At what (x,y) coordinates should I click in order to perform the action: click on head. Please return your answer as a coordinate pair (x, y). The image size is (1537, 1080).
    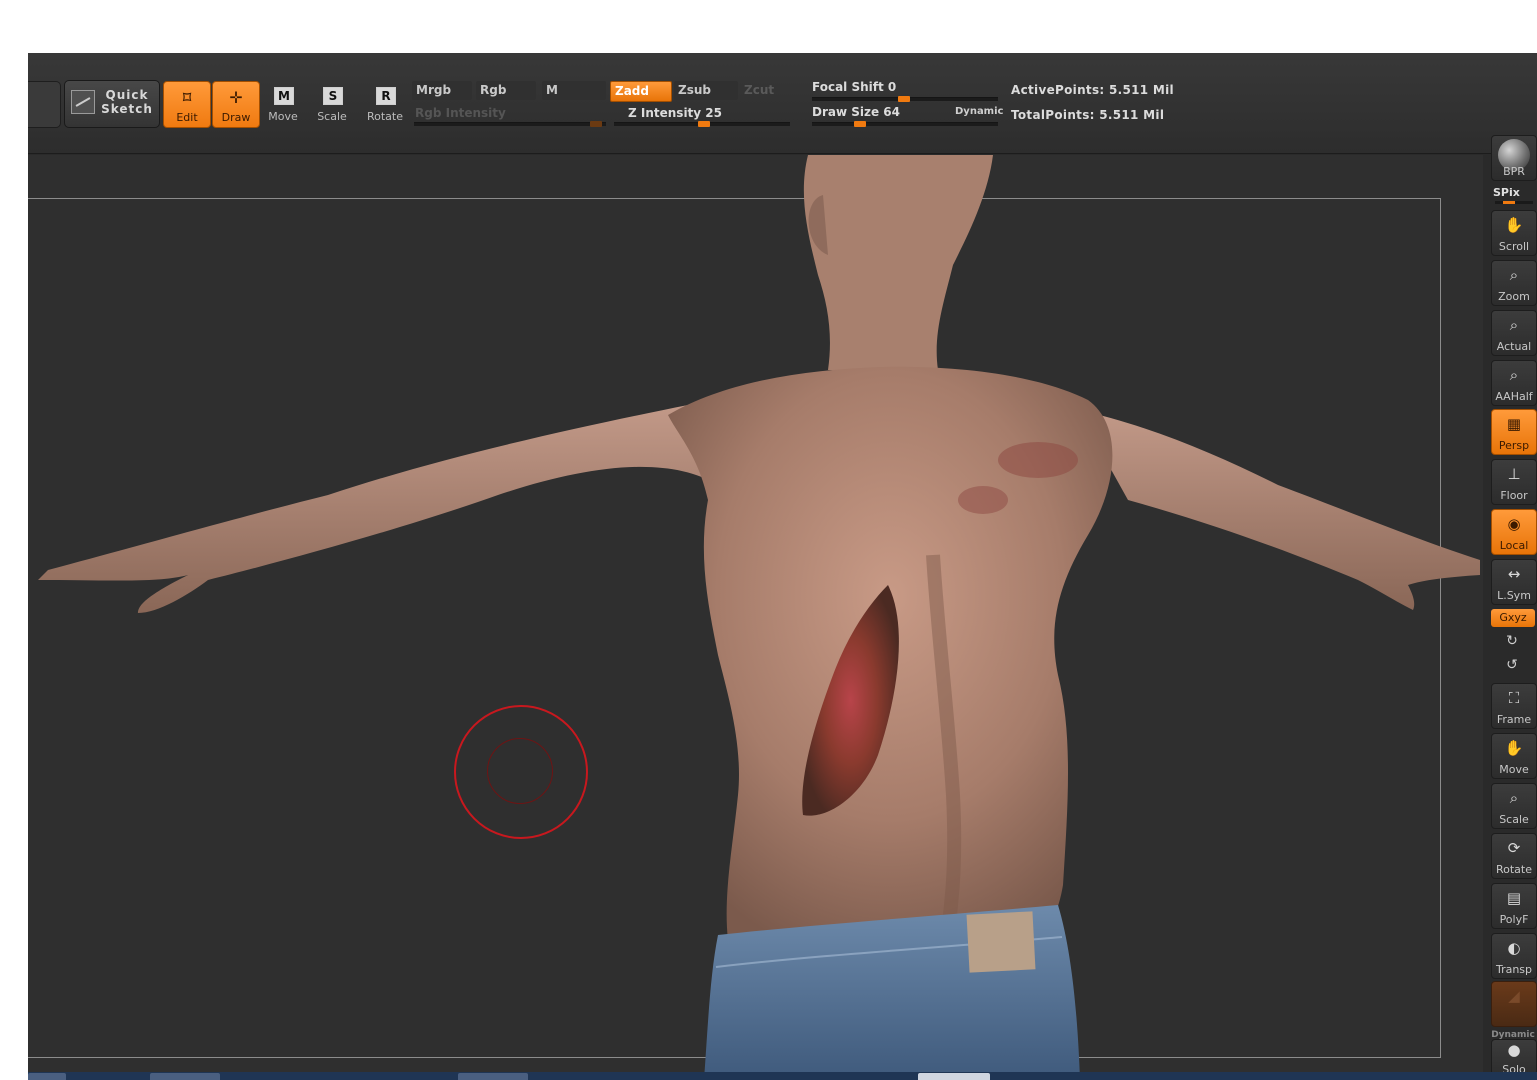
    Looking at the image, I should click on (898, 262).